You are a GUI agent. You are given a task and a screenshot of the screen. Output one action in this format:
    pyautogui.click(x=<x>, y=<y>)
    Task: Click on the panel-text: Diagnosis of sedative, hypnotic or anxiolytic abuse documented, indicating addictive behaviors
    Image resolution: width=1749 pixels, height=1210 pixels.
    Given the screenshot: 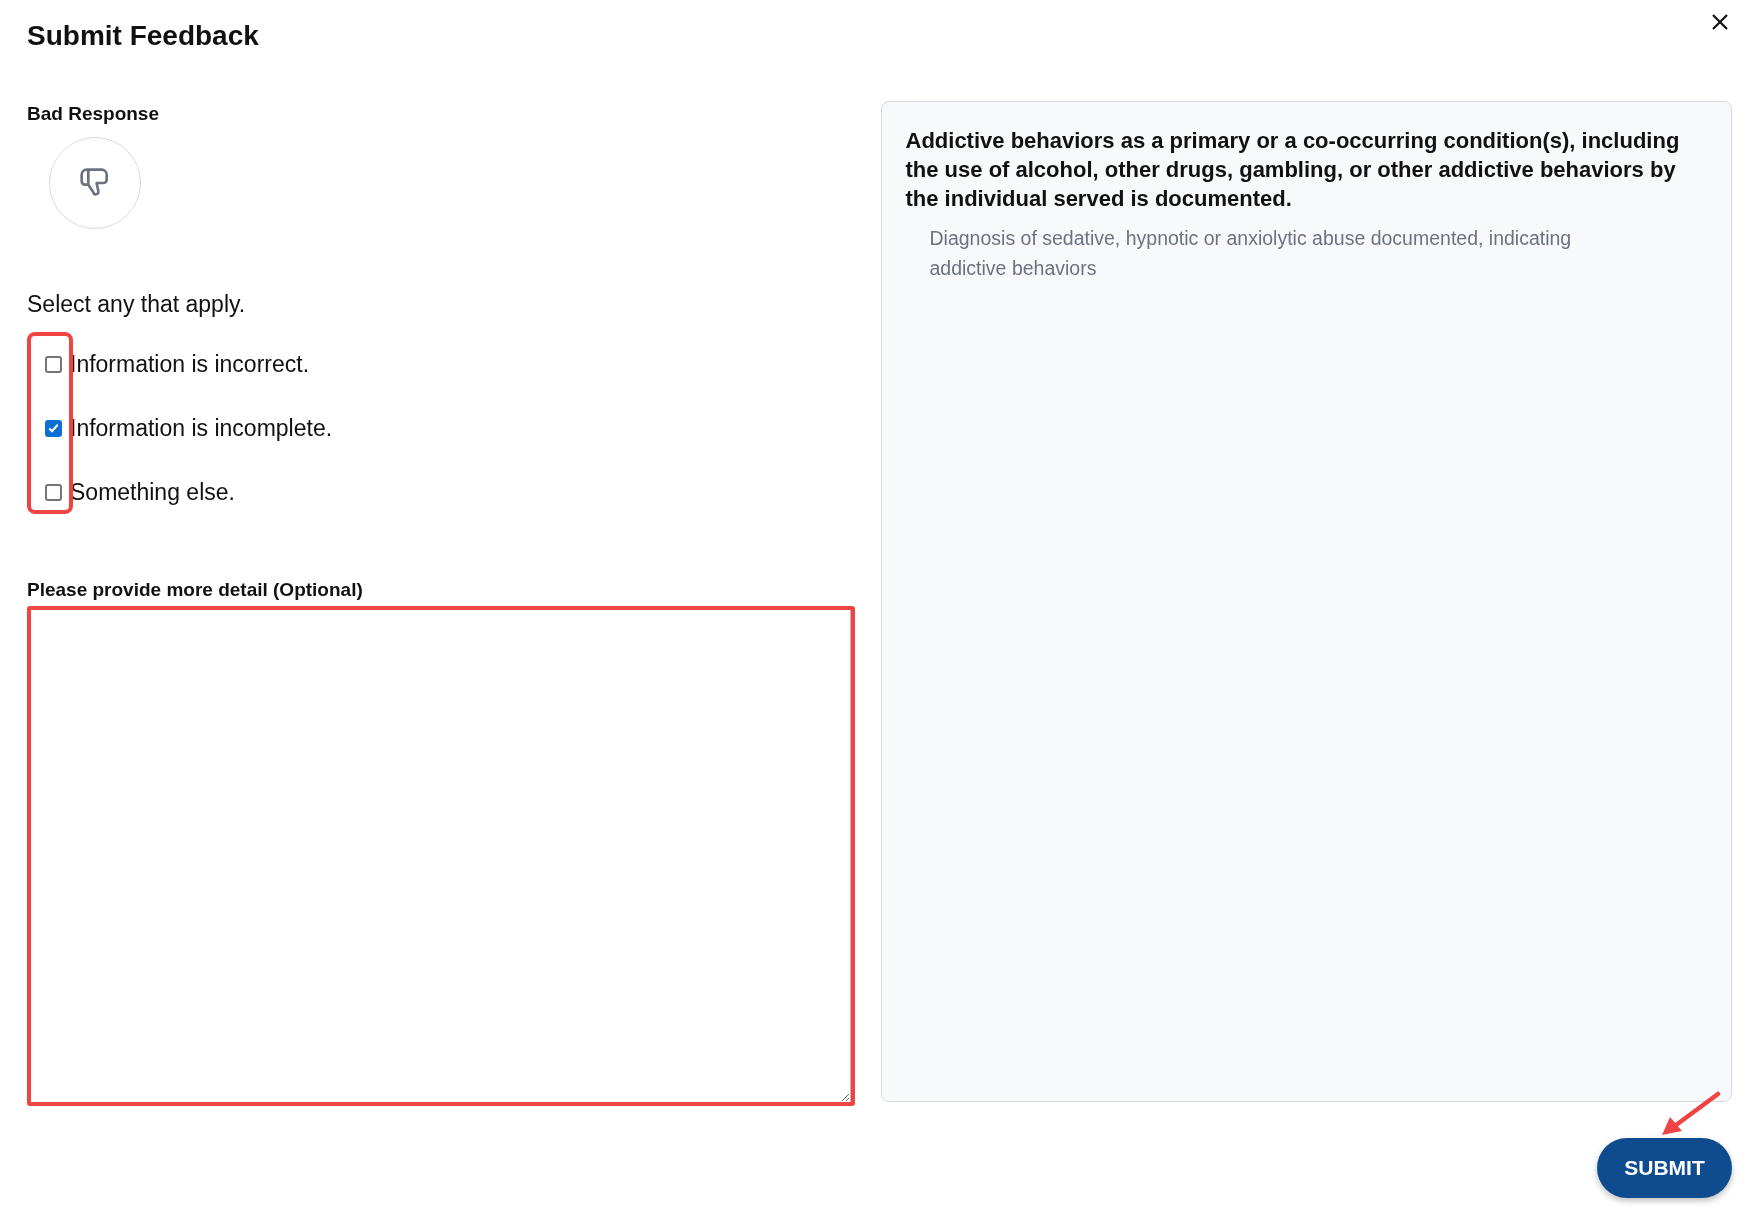 What is the action you would take?
    pyautogui.click(x=1250, y=253)
    